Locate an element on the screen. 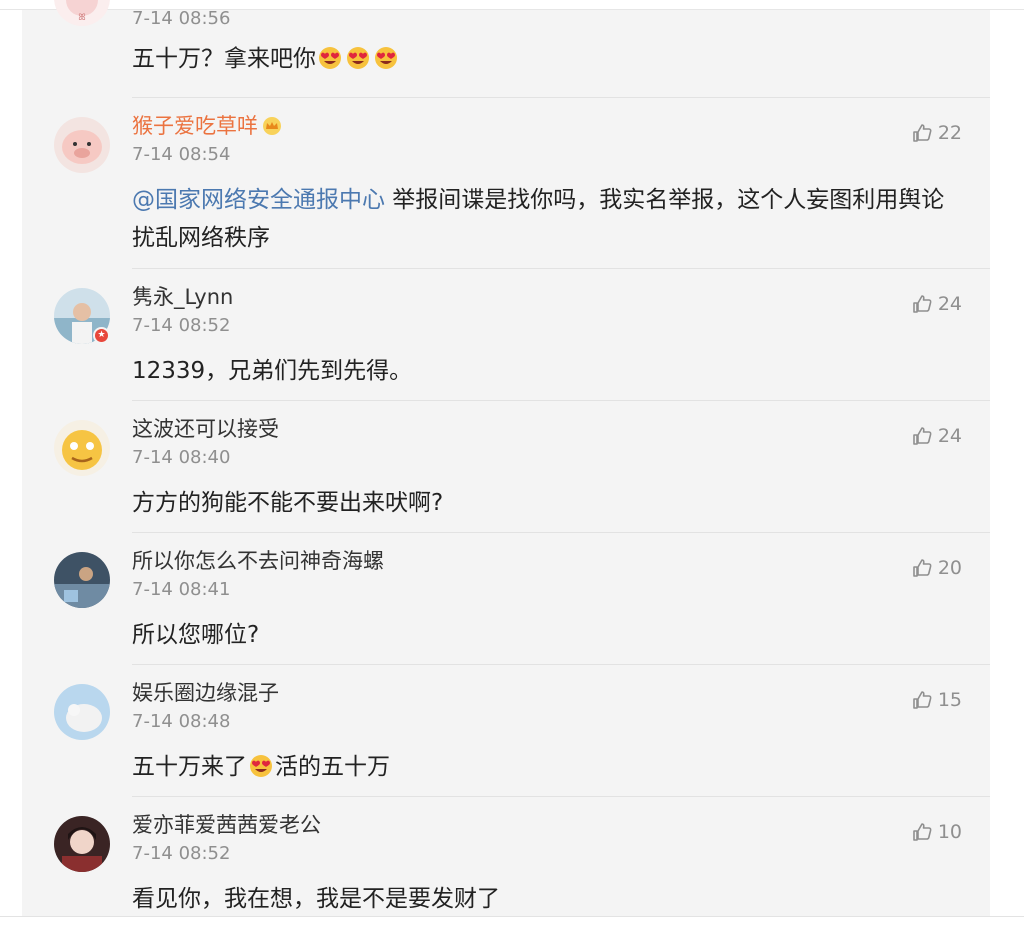 This screenshot has width=1024, height=931. commenter-name: 这波还可以接受 is located at coordinates (205, 429).